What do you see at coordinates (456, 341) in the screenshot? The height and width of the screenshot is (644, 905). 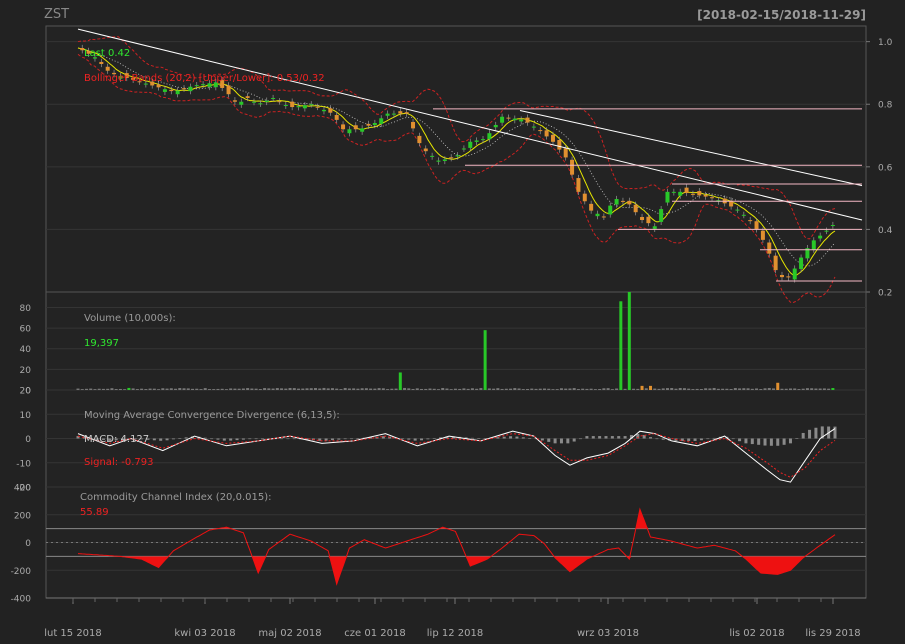 I see `panel-volume` at bounding box center [456, 341].